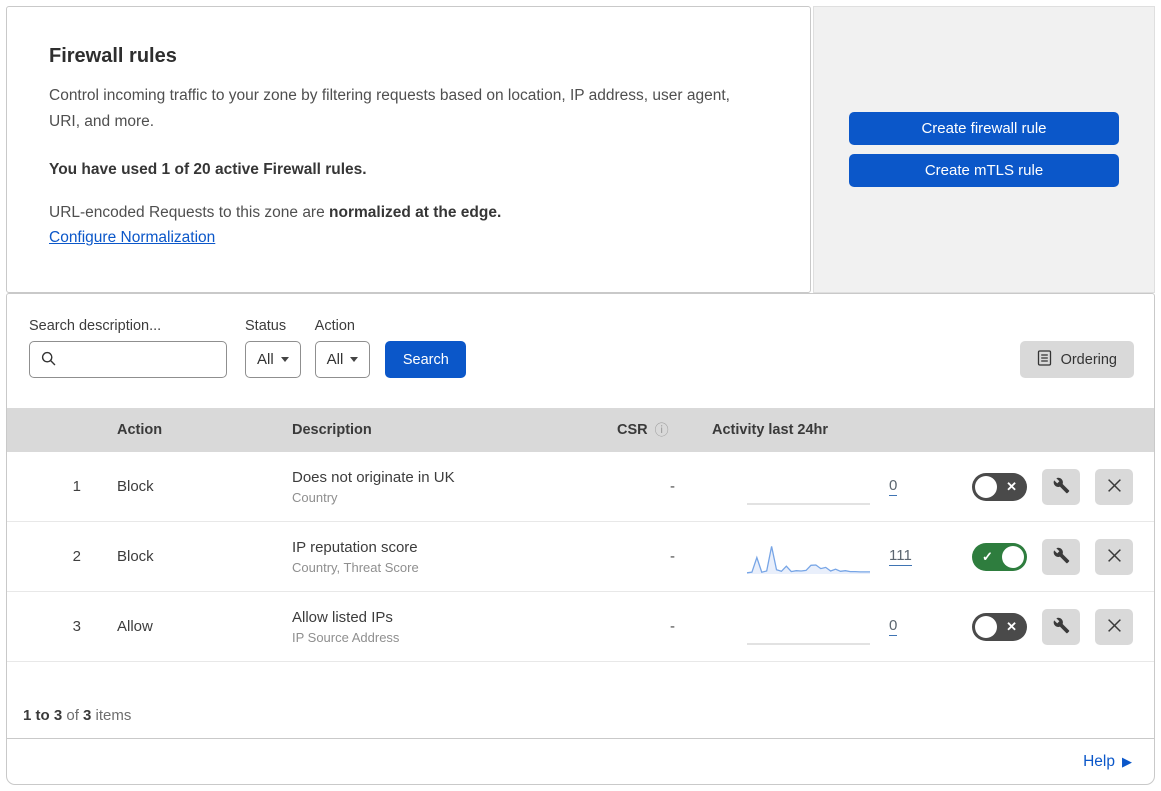 This screenshot has width=1161, height=791. What do you see at coordinates (135, 626) in the screenshot?
I see `rule-action: Allow` at bounding box center [135, 626].